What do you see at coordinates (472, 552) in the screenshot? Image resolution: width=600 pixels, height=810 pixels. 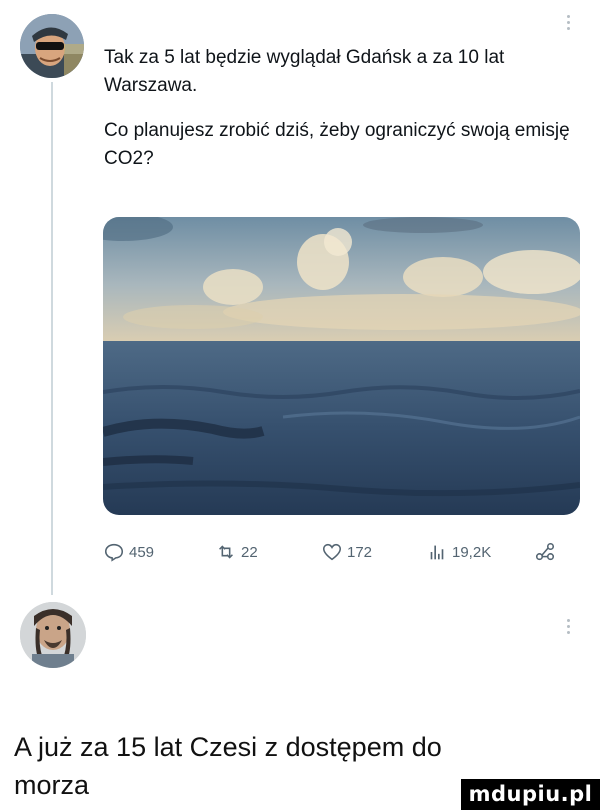 I see `views-count: 19,2K` at bounding box center [472, 552].